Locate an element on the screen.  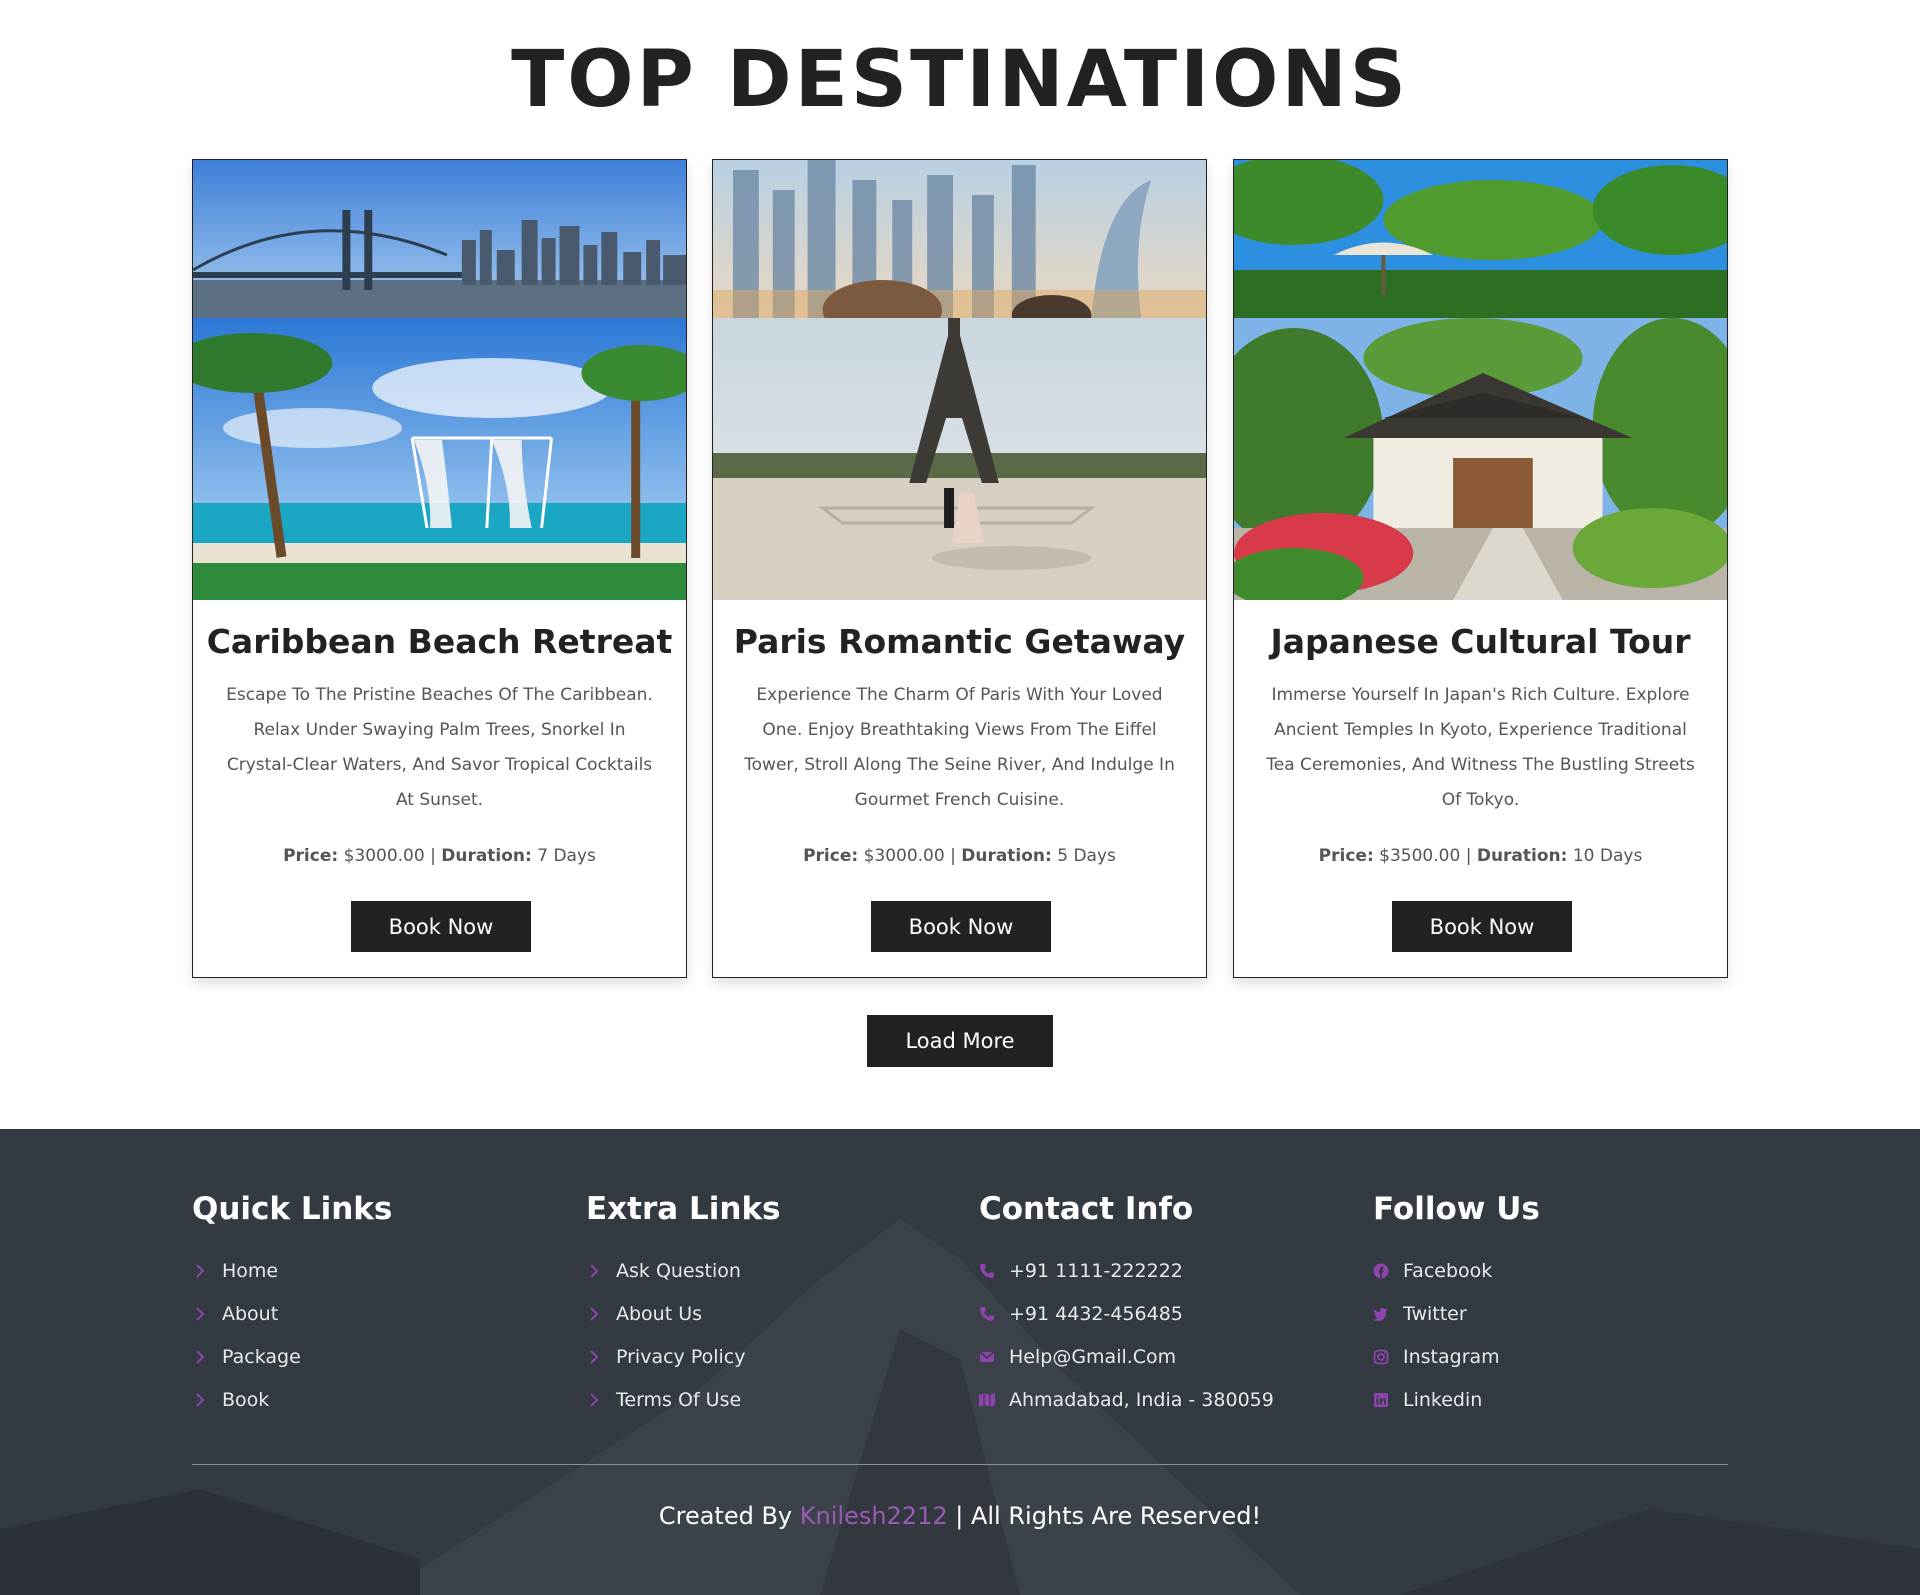
social-linkedin: Linkedin is located at coordinates (1553, 1399).